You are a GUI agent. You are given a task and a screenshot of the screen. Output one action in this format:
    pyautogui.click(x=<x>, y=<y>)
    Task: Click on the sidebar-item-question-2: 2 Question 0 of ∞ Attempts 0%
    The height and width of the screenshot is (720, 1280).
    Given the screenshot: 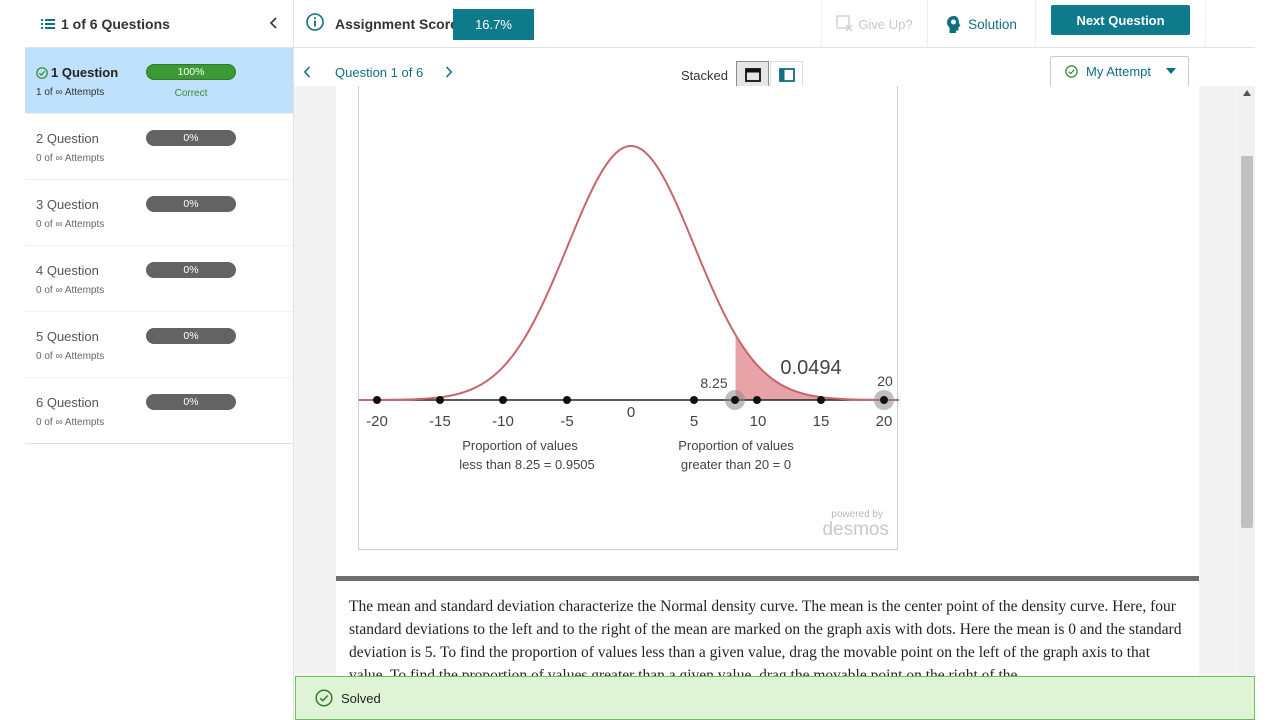 What is the action you would take?
    pyautogui.click(x=159, y=147)
    